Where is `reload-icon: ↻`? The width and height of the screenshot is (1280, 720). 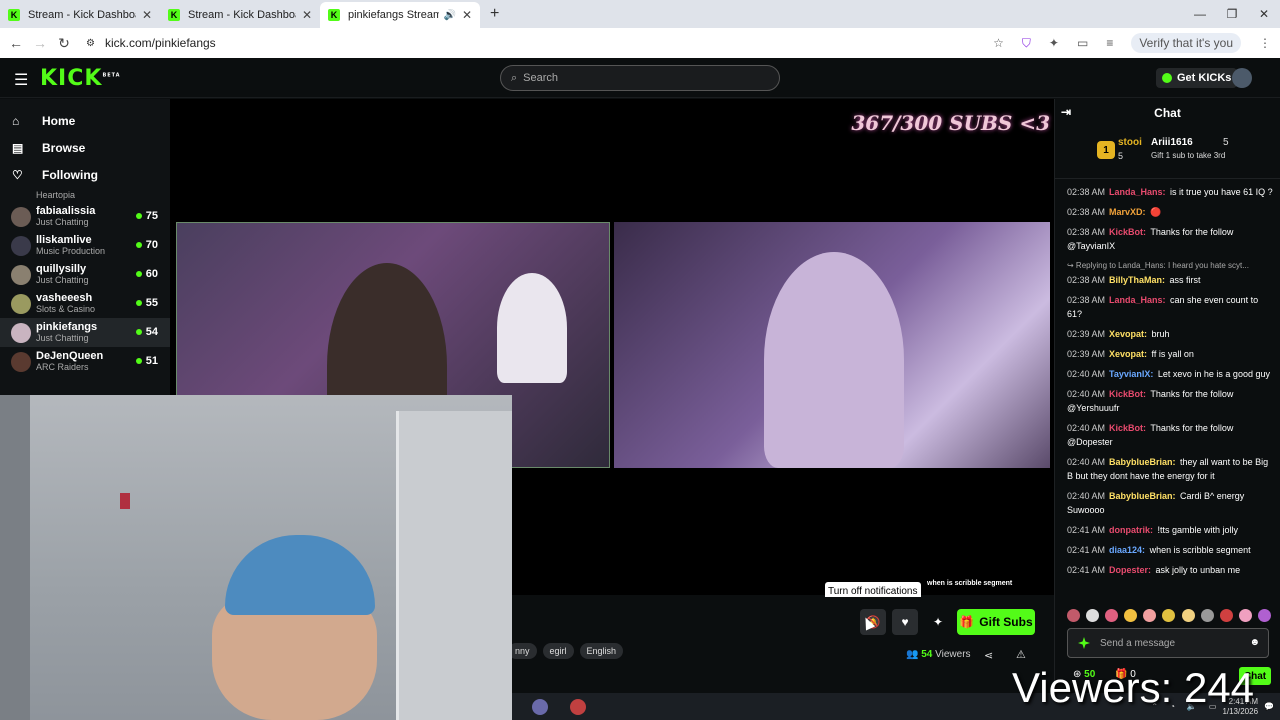 reload-icon: ↻ is located at coordinates (64, 43).